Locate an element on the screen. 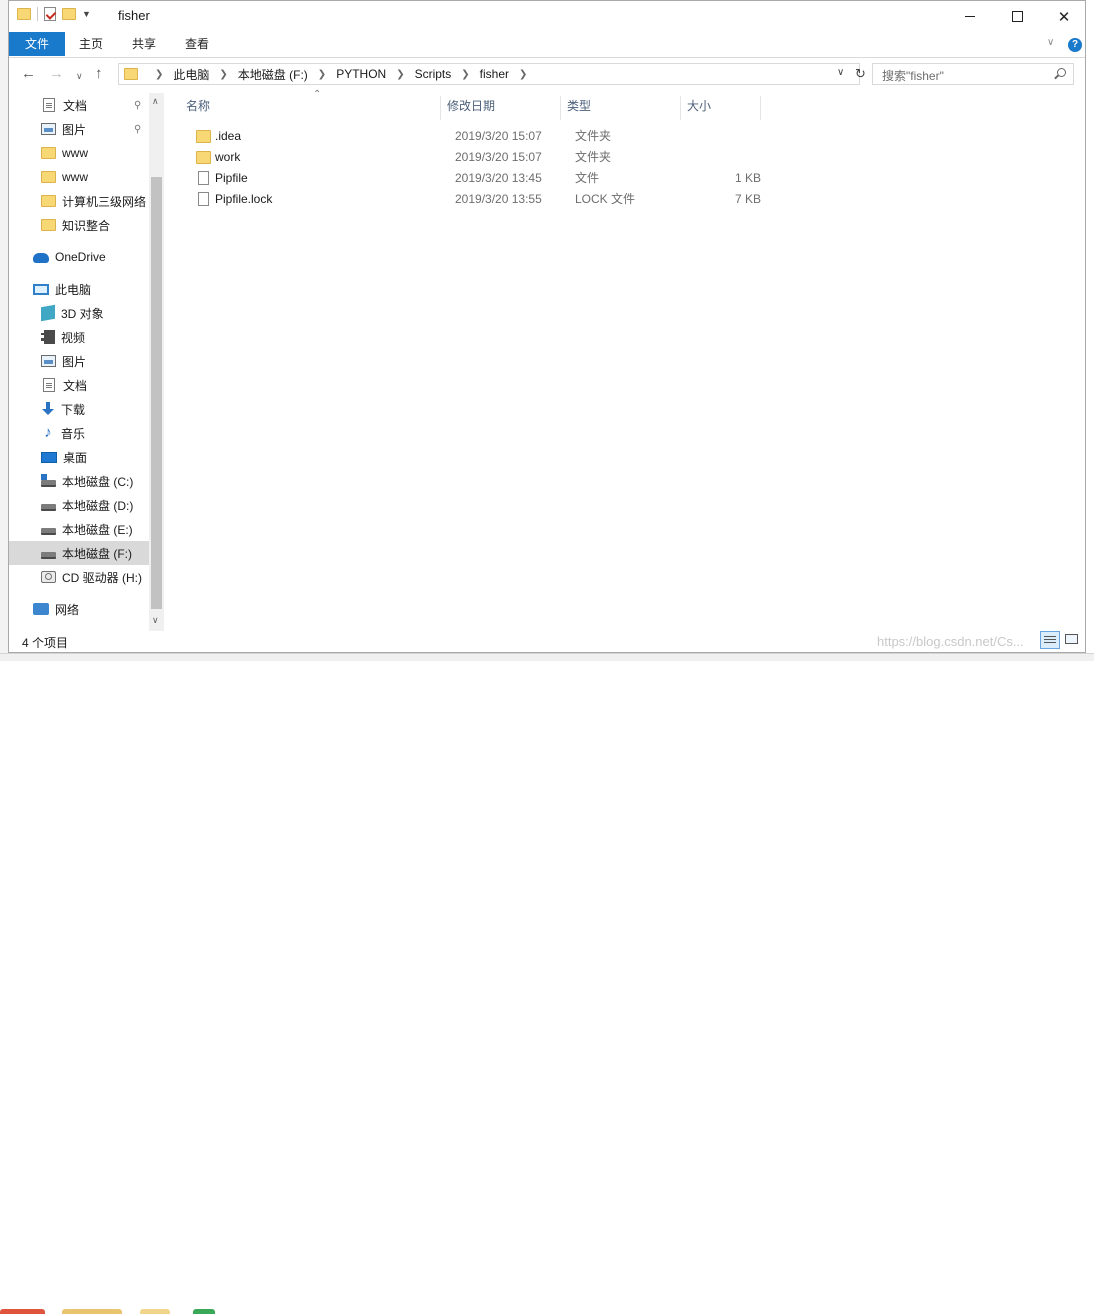 Image resolution: width=1094 pixels, height=1314 pixels. file-size: 7 KB is located at coordinates (747, 199).